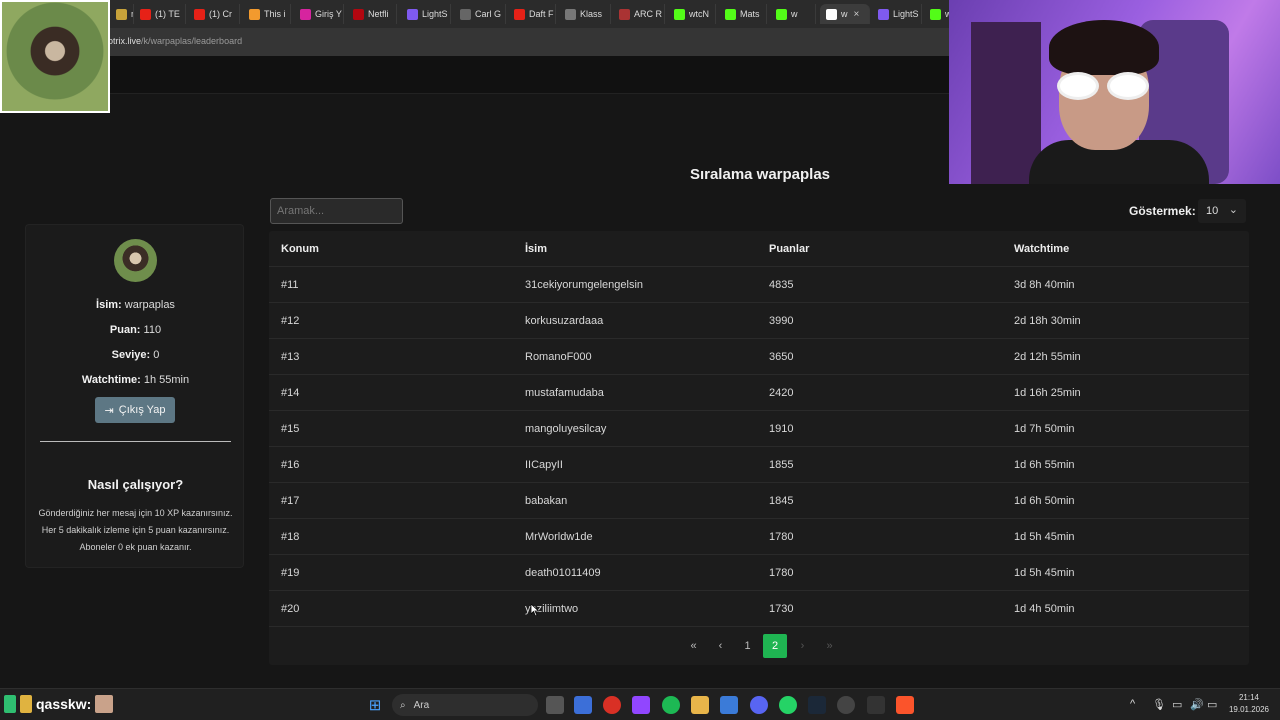 The width and height of the screenshot is (1280, 720). I want to click on chevron-down-icon: ⌄, so click(1233, 210).